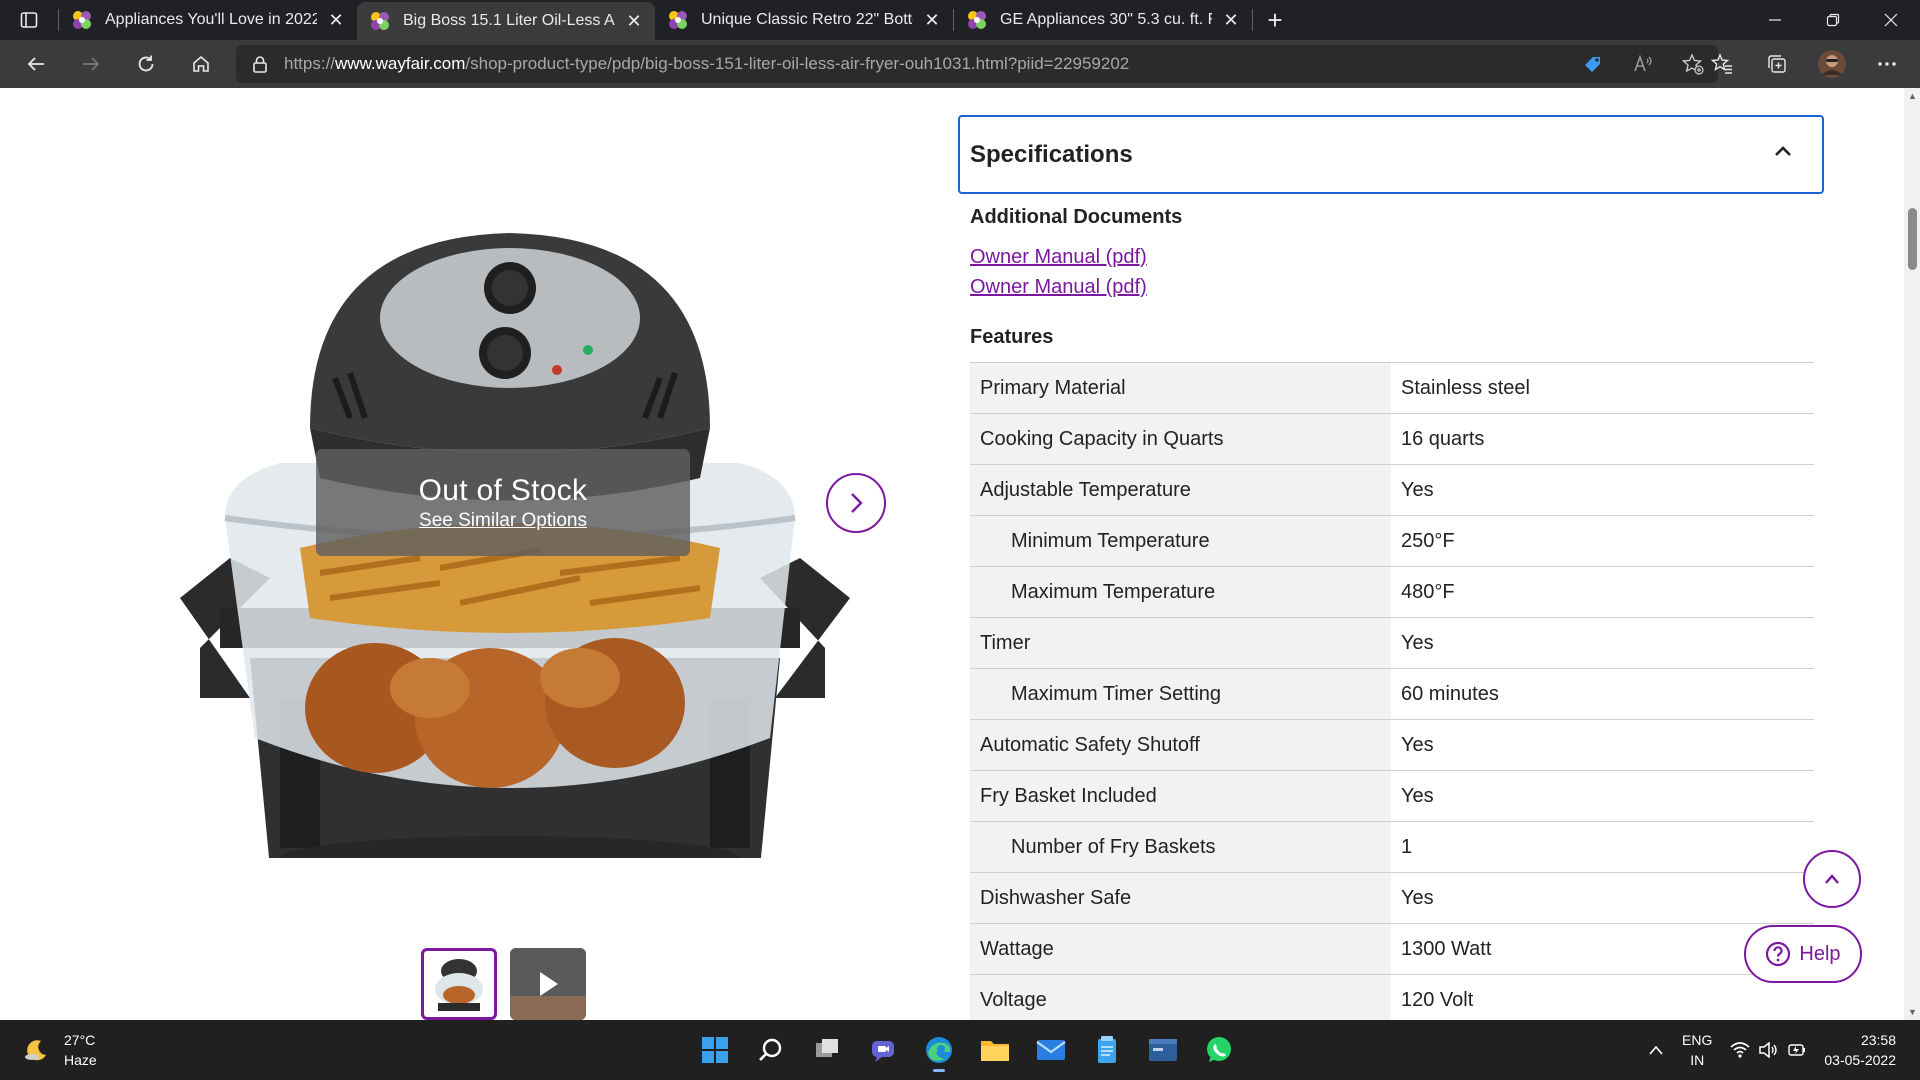  What do you see at coordinates (995, 1050) in the screenshot?
I see `file-explorer-icon` at bounding box center [995, 1050].